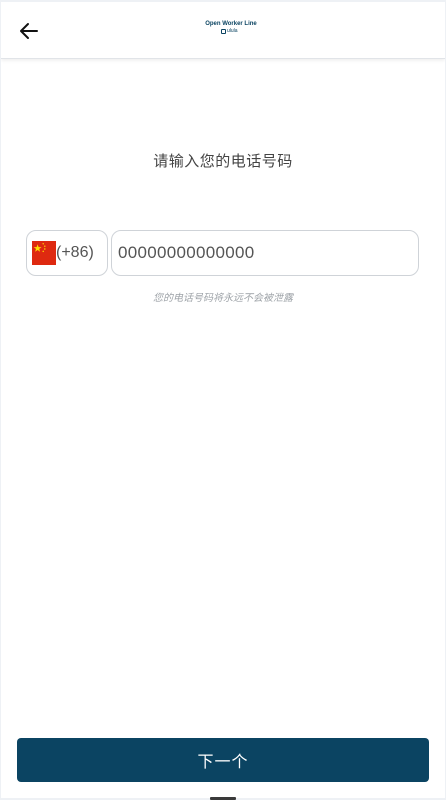  What do you see at coordinates (231, 24) in the screenshot?
I see `logo-title: Open Worker Line` at bounding box center [231, 24].